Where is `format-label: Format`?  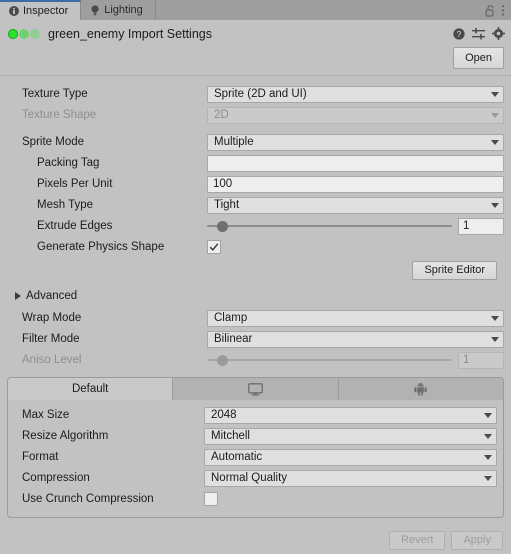
format-label: Format is located at coordinates (40, 457).